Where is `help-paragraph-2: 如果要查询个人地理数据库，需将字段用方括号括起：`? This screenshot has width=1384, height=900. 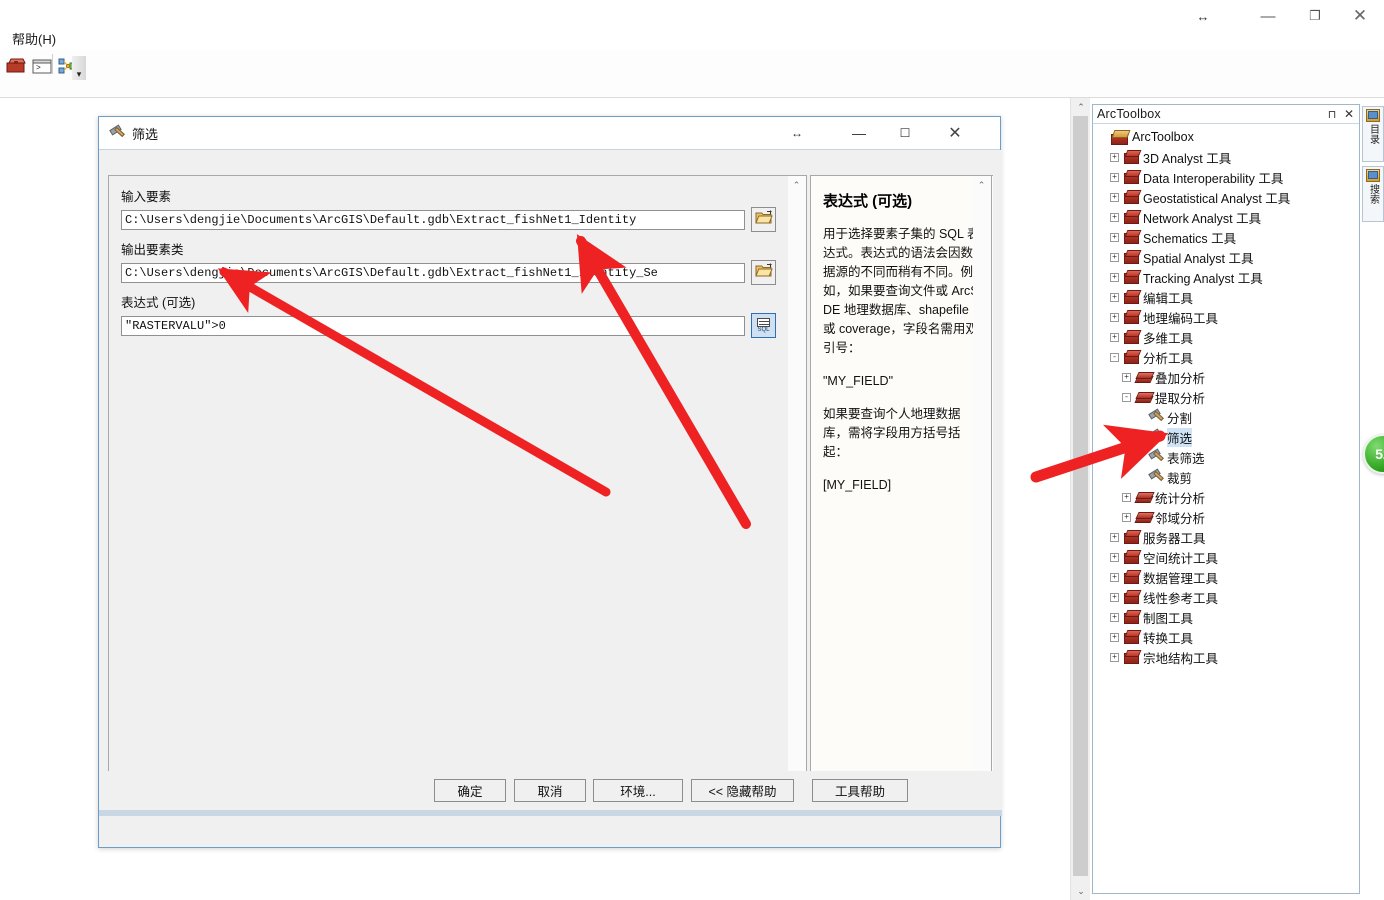
help-paragraph-2: 如果要查询个人地理数据库，需将字段用方括号括起： is located at coordinates (892, 433).